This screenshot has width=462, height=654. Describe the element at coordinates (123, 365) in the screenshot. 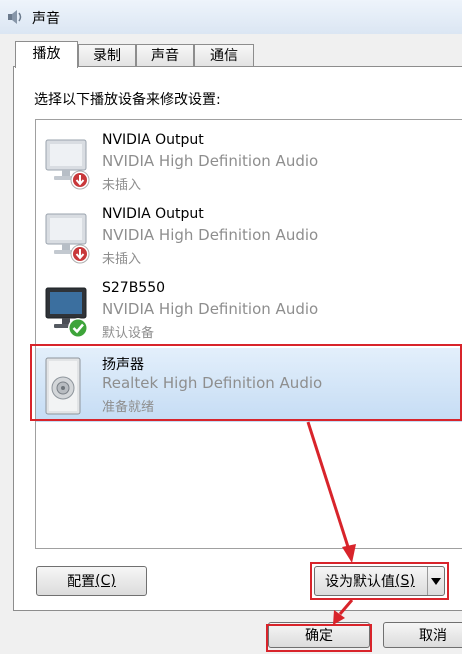

I see `device-name: 扬声器` at that location.